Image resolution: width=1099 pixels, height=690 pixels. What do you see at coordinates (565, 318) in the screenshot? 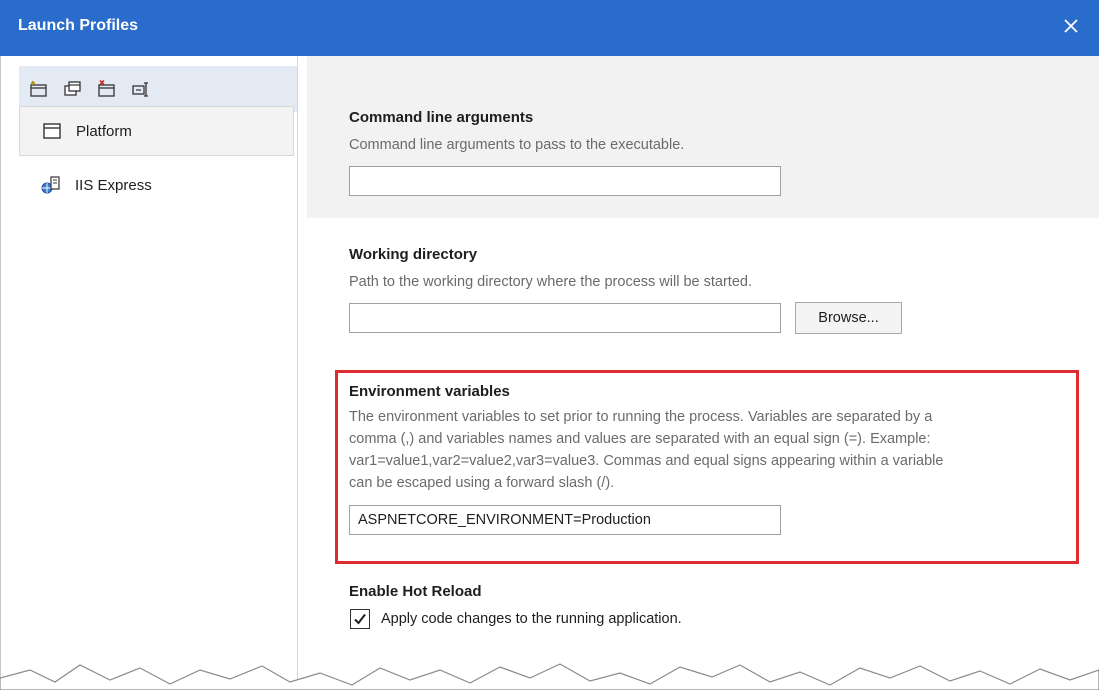
I see `working-directory-input` at bounding box center [565, 318].